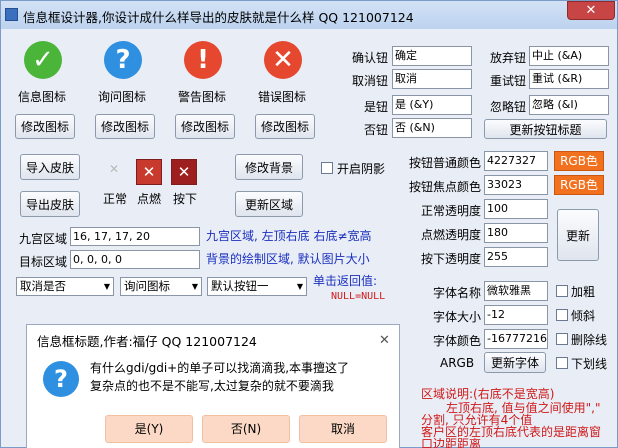  What do you see at coordinates (218, 17) in the screenshot?
I see `window-title: 信息框设计器,你设计成什么样导出的皮肤就是什么样 QQ 121007124` at bounding box center [218, 17].